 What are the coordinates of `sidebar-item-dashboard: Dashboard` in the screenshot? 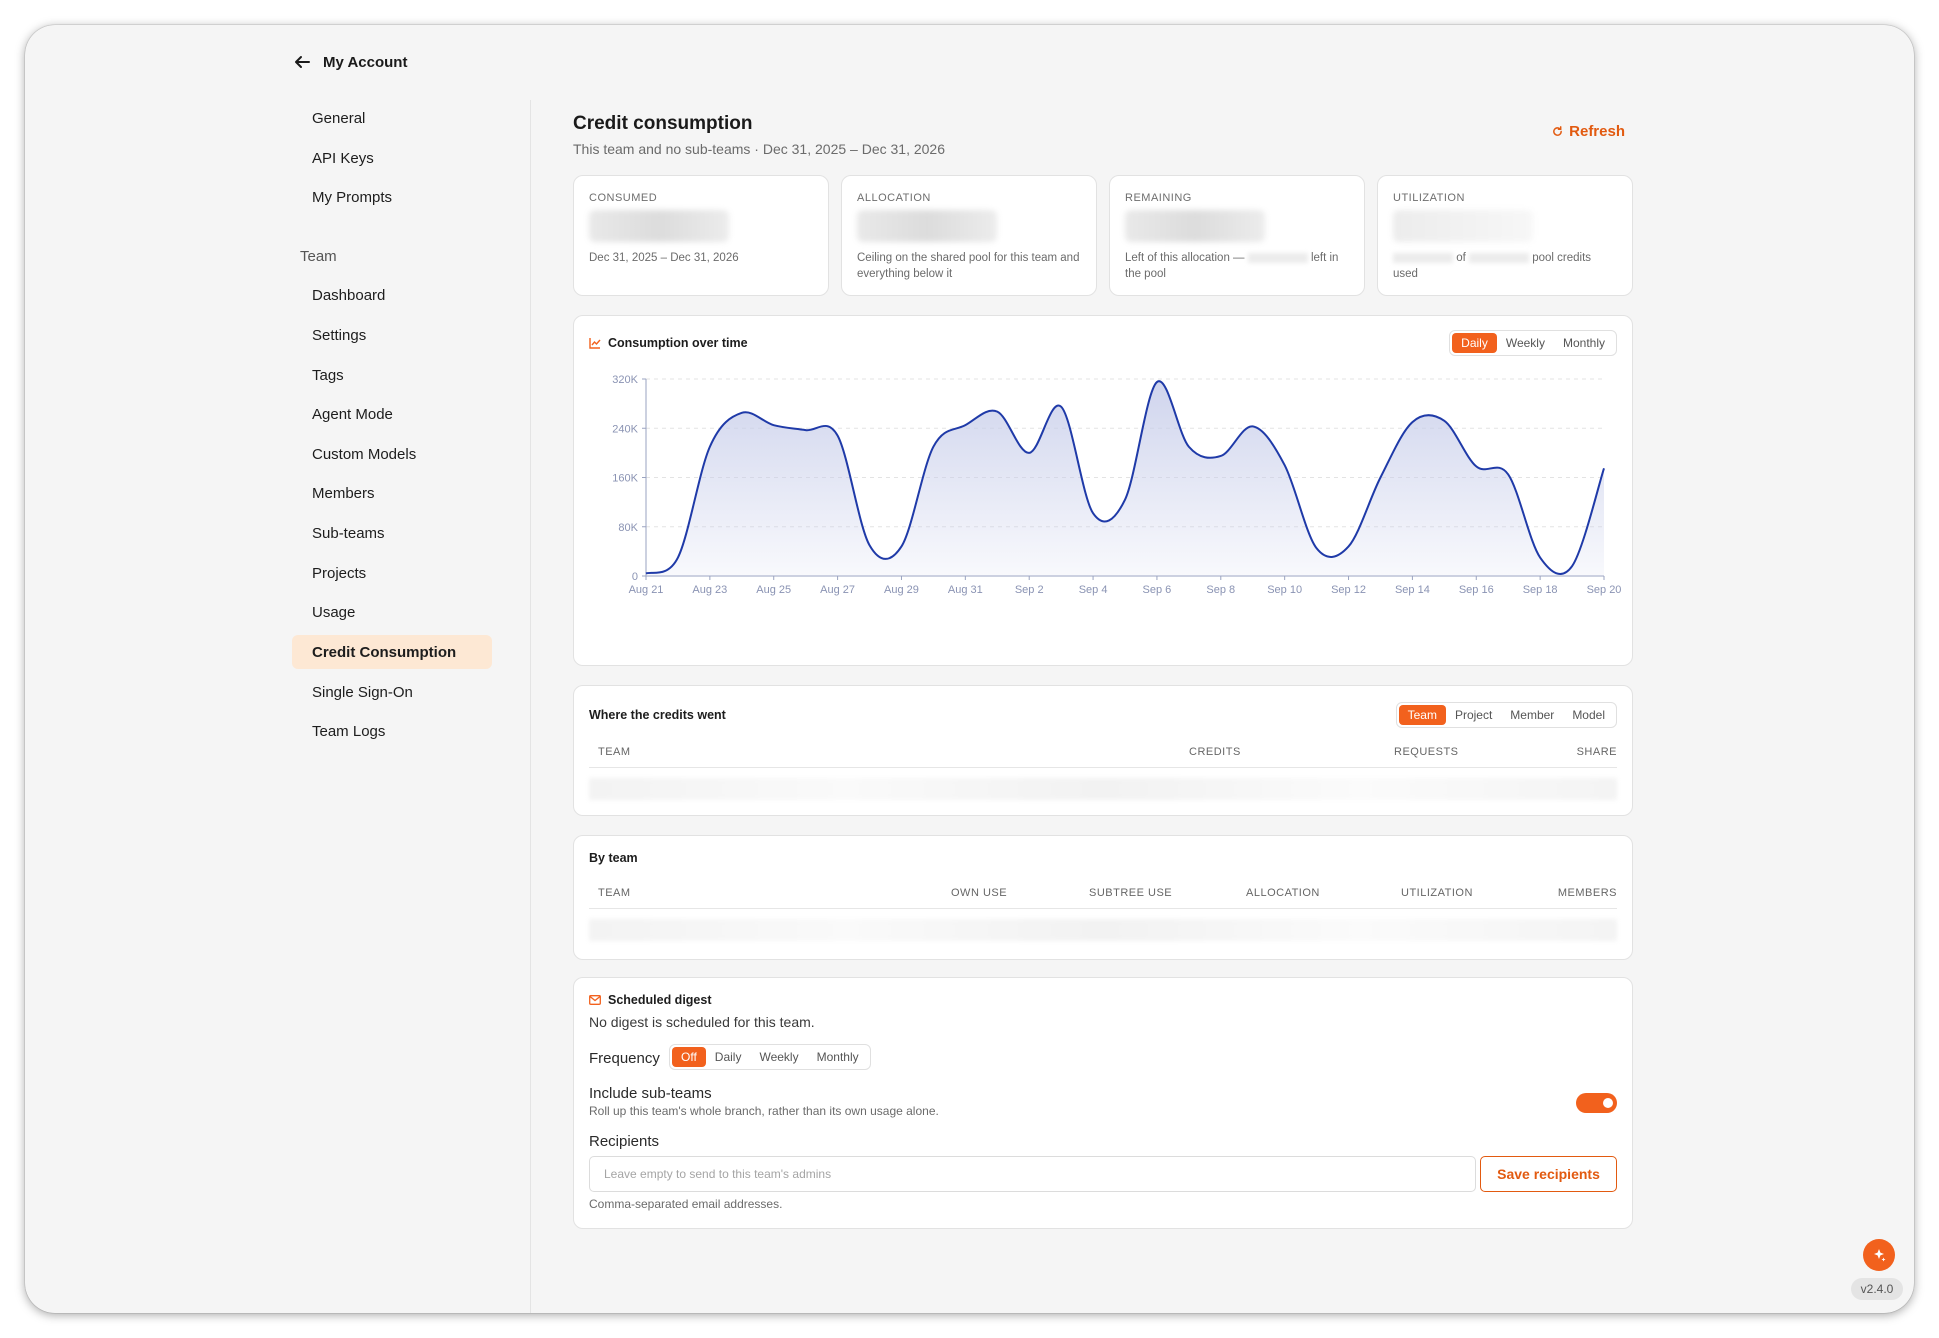 It's located at (392, 295).